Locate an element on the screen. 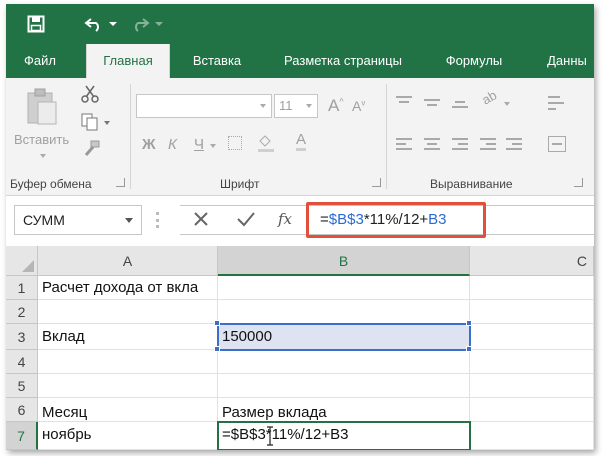  cell-c7 is located at coordinates (532, 436).